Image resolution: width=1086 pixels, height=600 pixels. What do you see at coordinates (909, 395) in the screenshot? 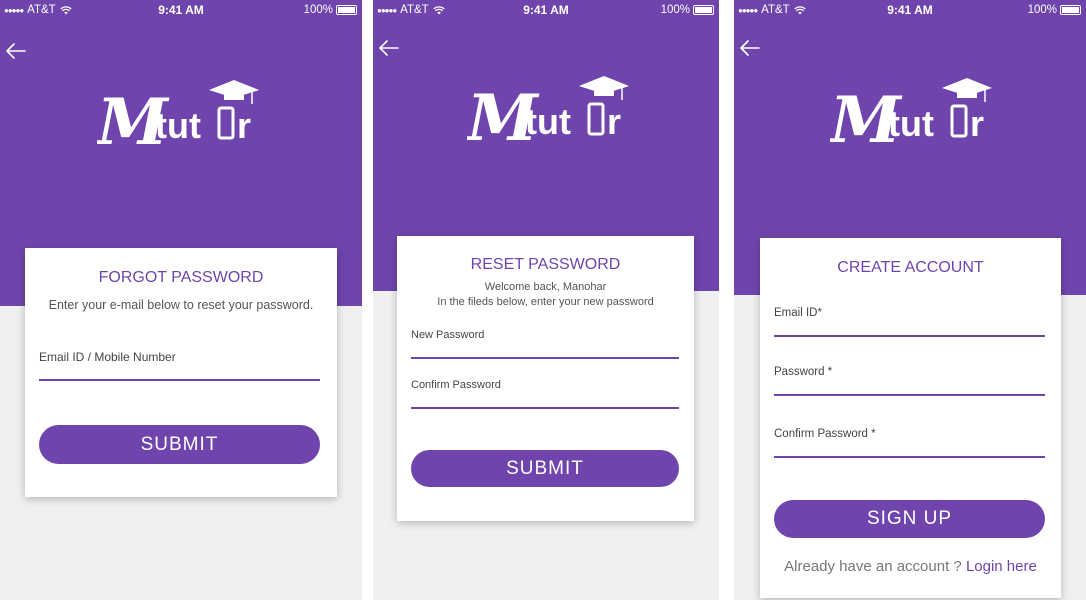
I see `password-underline` at bounding box center [909, 395].